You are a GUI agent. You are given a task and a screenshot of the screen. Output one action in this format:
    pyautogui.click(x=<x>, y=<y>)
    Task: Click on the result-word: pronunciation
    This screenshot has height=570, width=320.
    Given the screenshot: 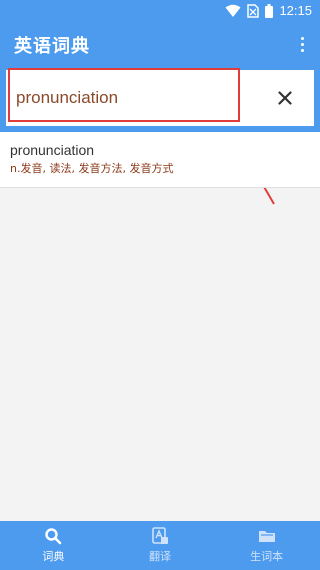 What is the action you would take?
    pyautogui.click(x=52, y=150)
    